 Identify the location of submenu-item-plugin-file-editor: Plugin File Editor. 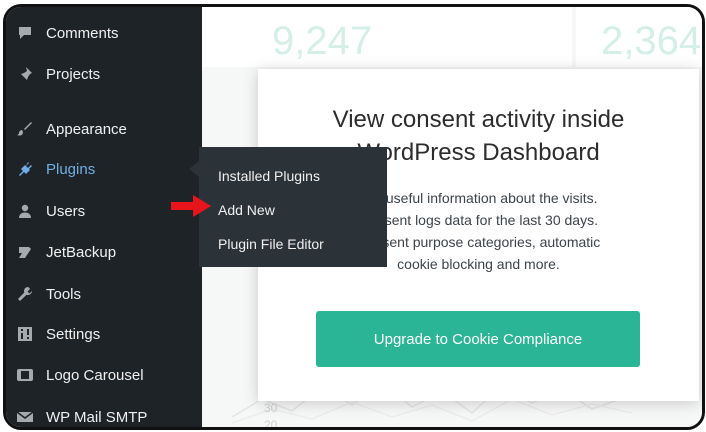
(271, 244).